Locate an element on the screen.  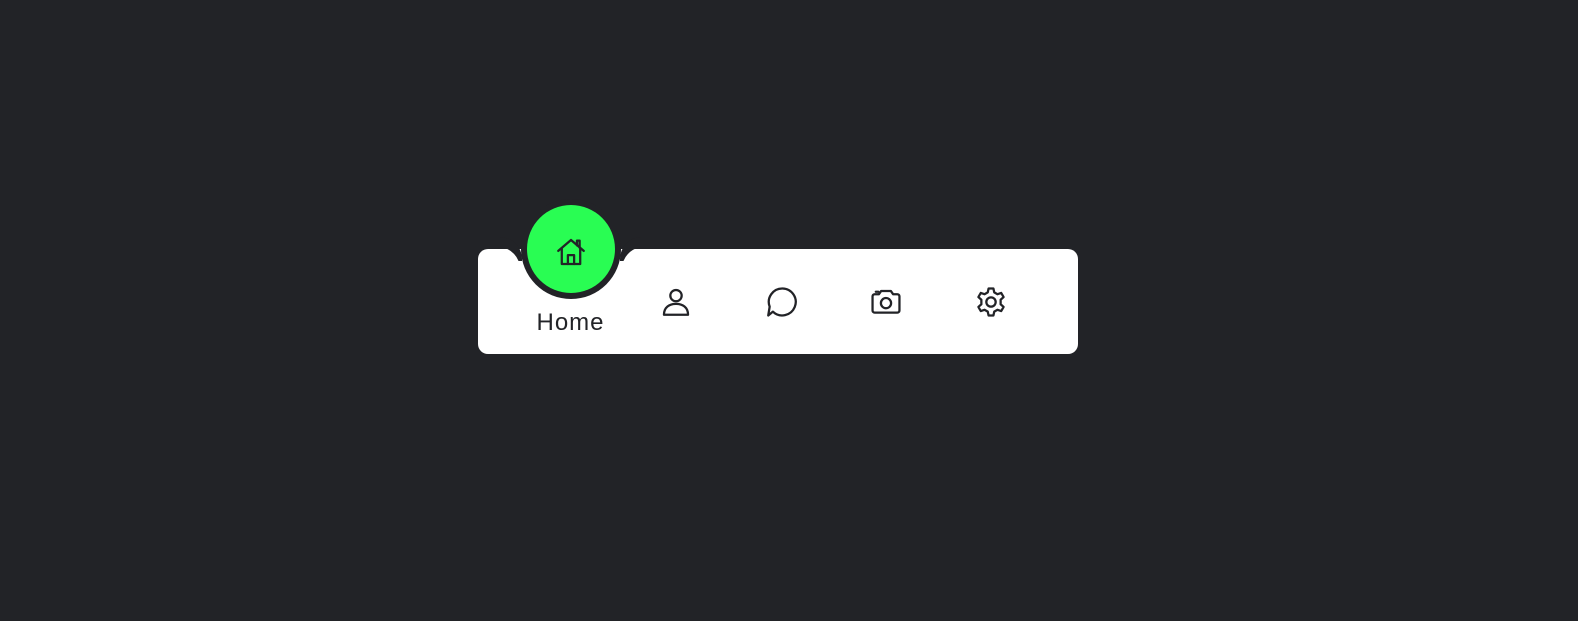
nav-item-home: Home is located at coordinates (570, 296).